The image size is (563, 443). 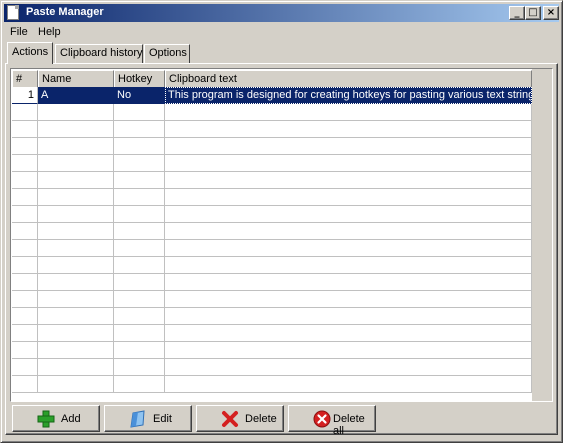 What do you see at coordinates (13, 12) in the screenshot?
I see `app-icon` at bounding box center [13, 12].